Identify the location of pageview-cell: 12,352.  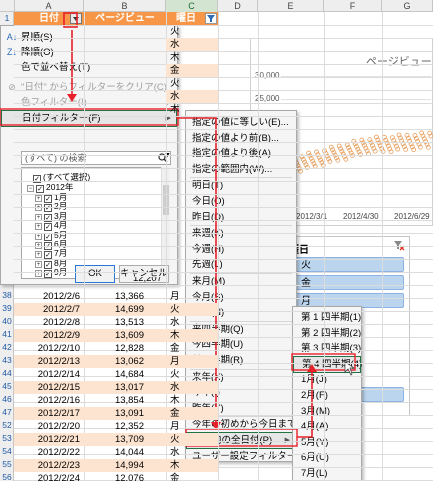
(125, 426).